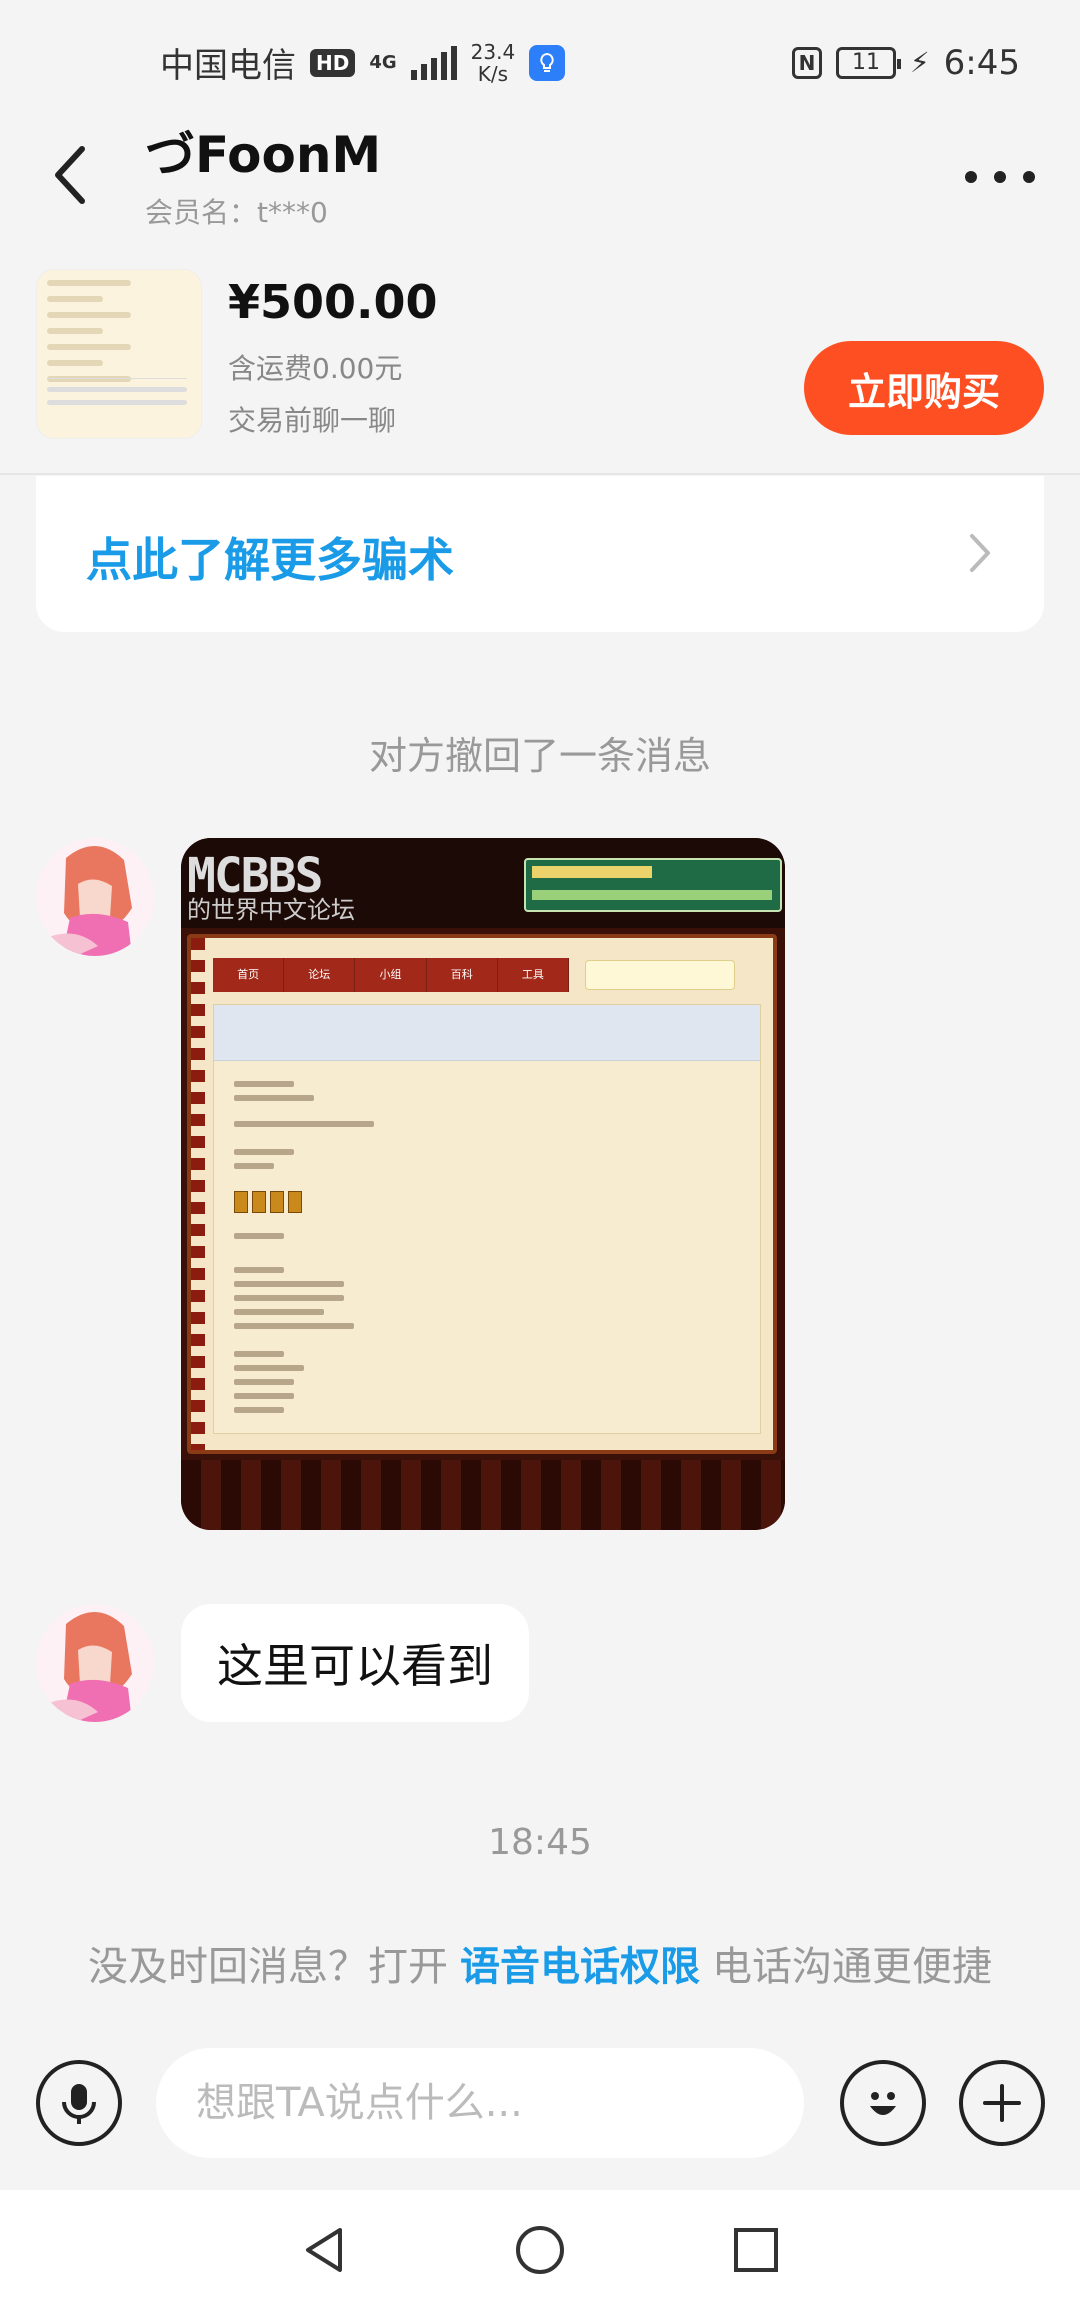  What do you see at coordinates (236, 212) in the screenshot?
I see `member-name: 会员名：t***0` at bounding box center [236, 212].